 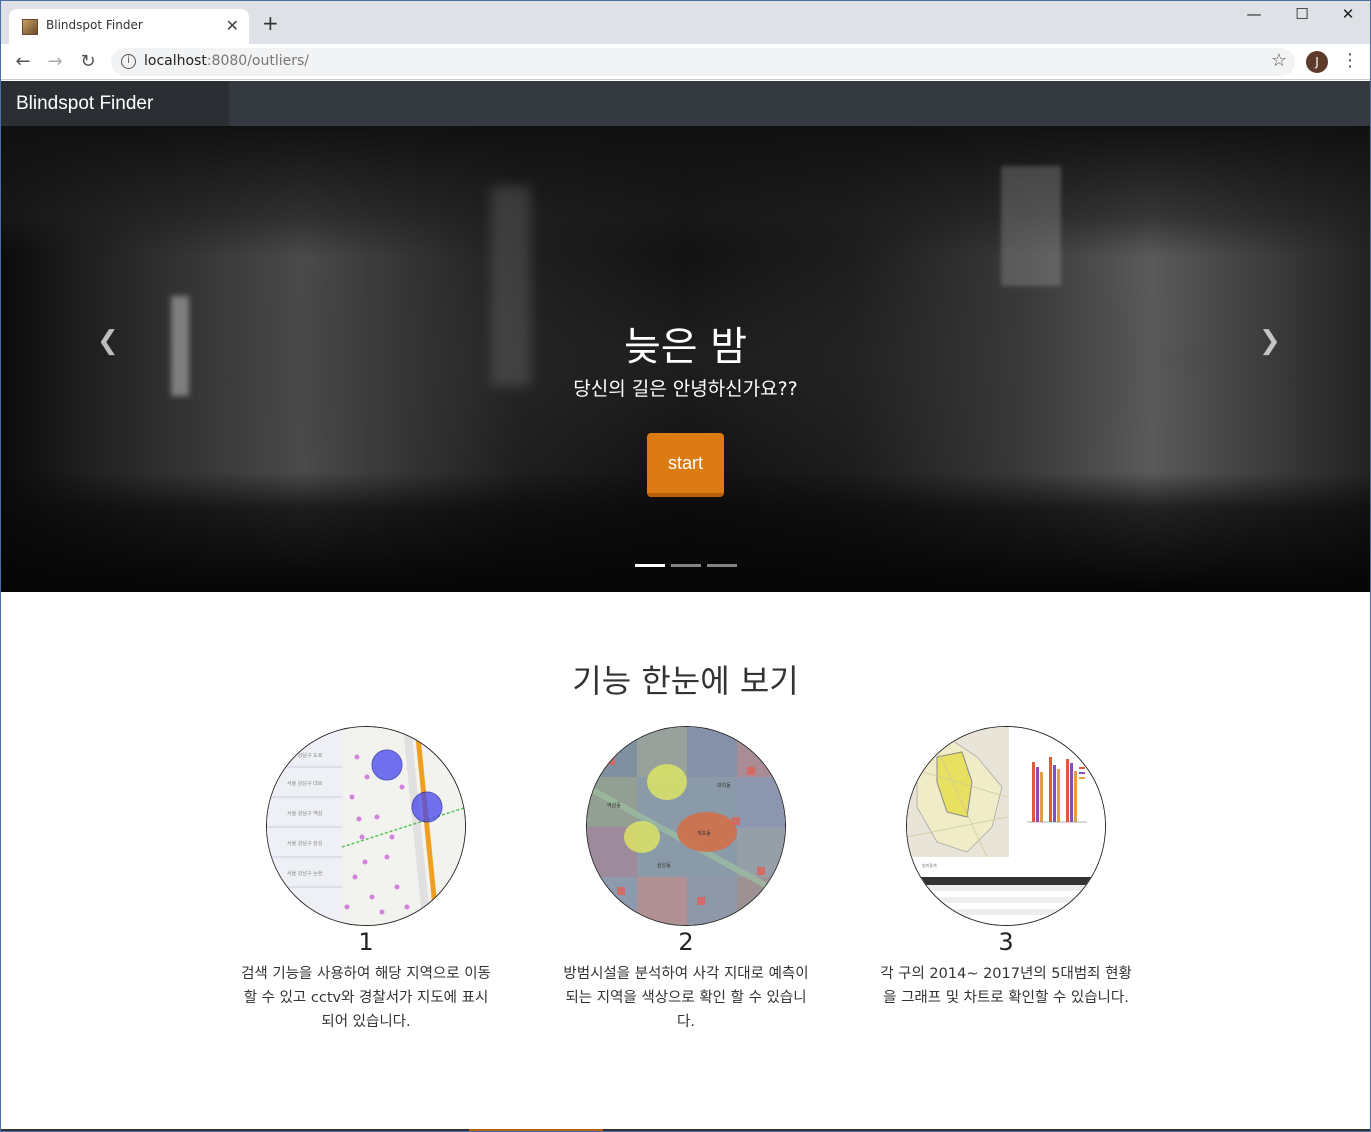 I want to click on new-tab-button: +, so click(x=270, y=23).